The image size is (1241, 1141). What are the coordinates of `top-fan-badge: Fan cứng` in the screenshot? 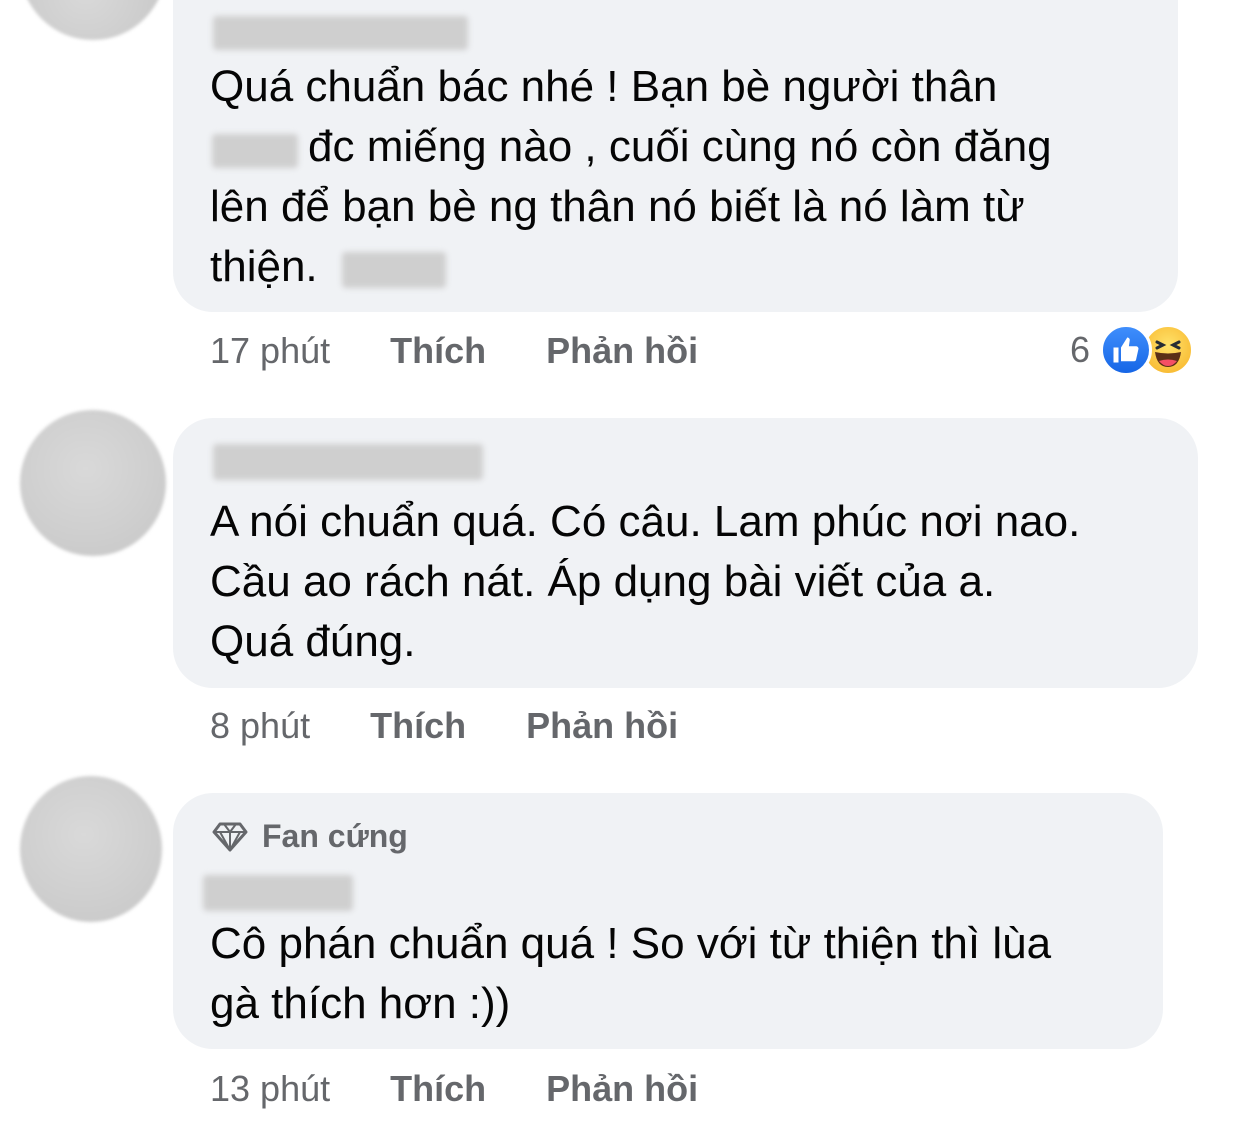 It's located at (310, 836).